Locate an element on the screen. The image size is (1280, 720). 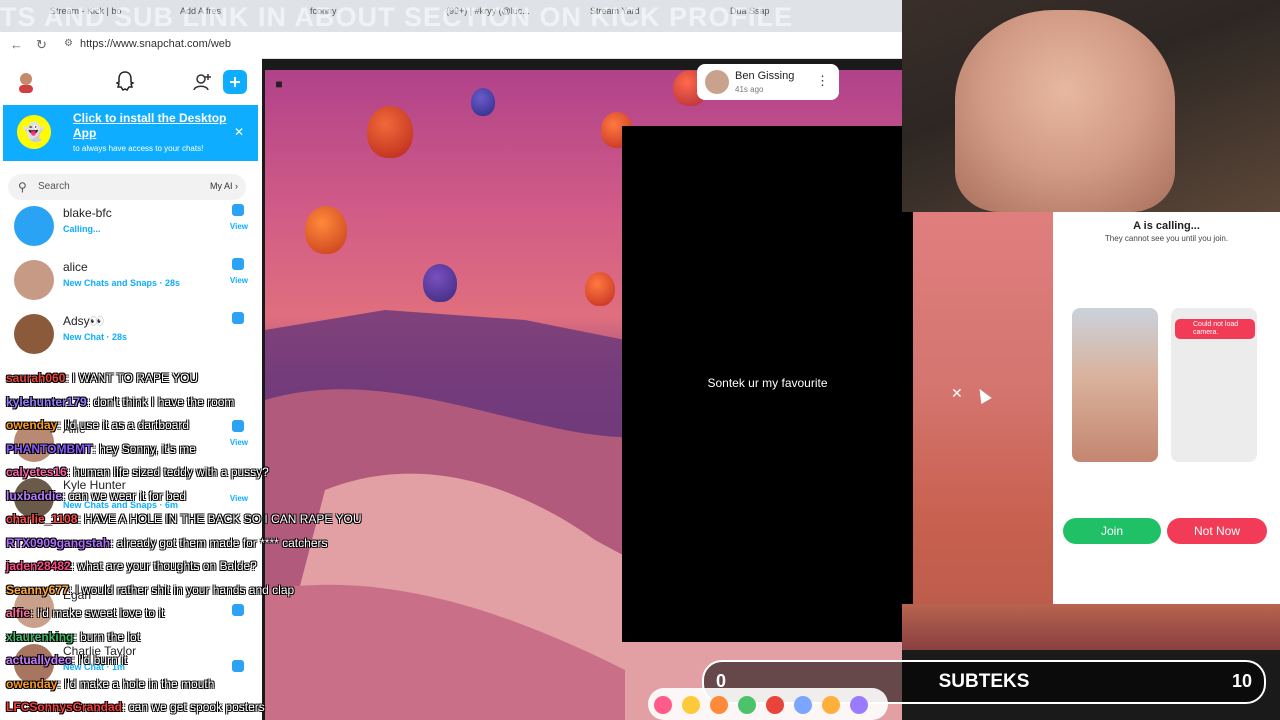
chat-message-text: : I'd burn it is located at coordinates (99, 660).